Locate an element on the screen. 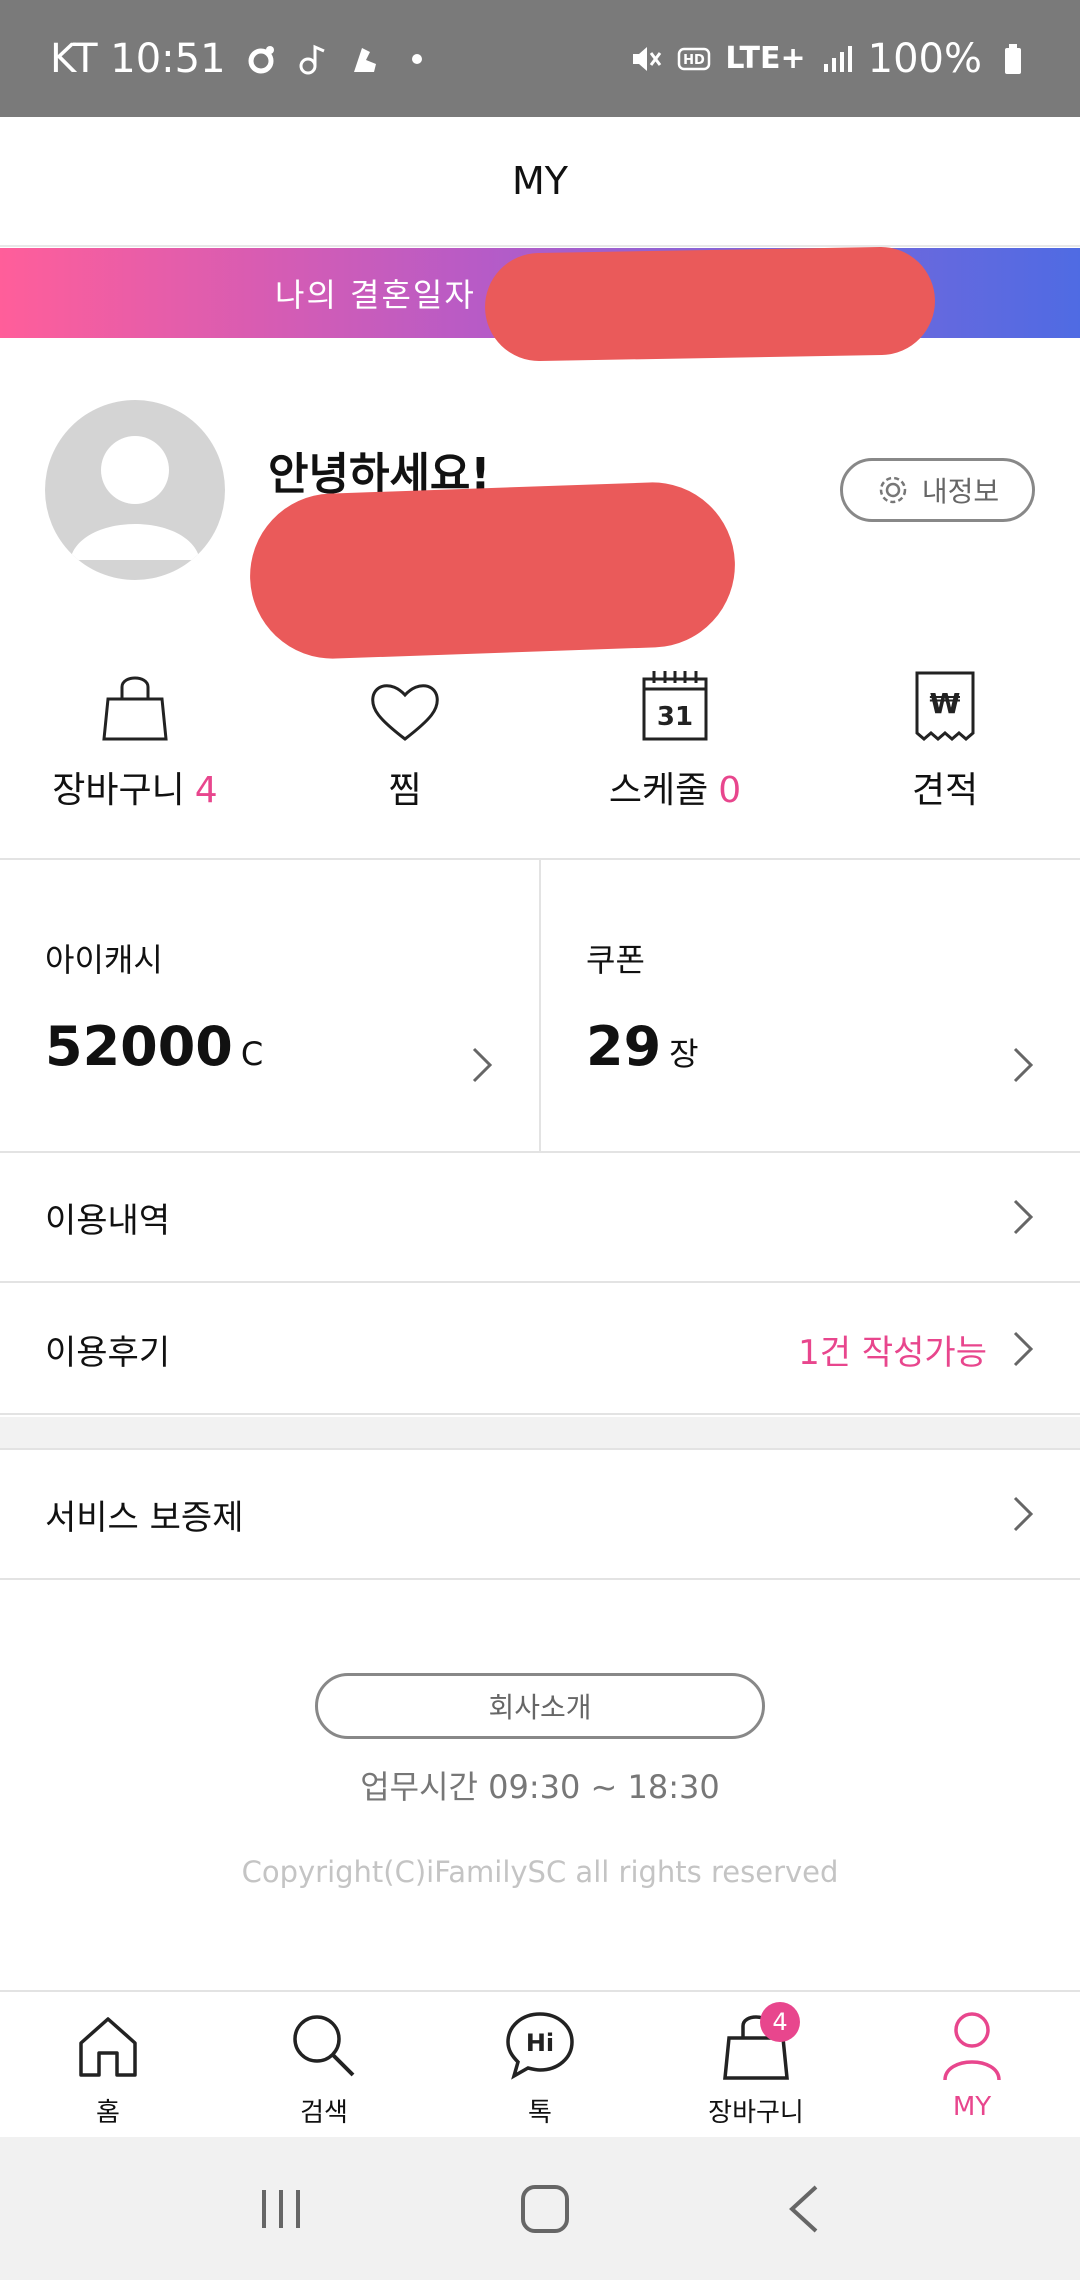 The image size is (1080, 2280). tab-my: MY is located at coordinates (972, 2064).